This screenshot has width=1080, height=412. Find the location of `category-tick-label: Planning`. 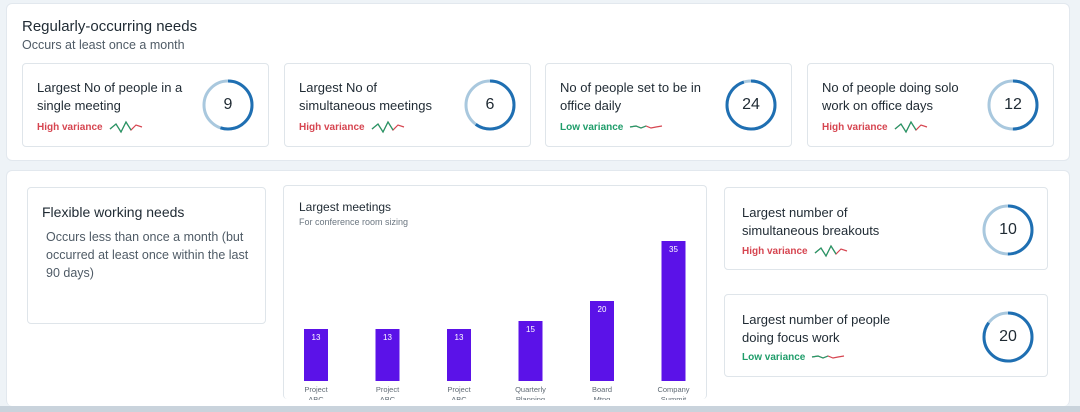

category-tick-label: Planning is located at coordinates (530, 397).